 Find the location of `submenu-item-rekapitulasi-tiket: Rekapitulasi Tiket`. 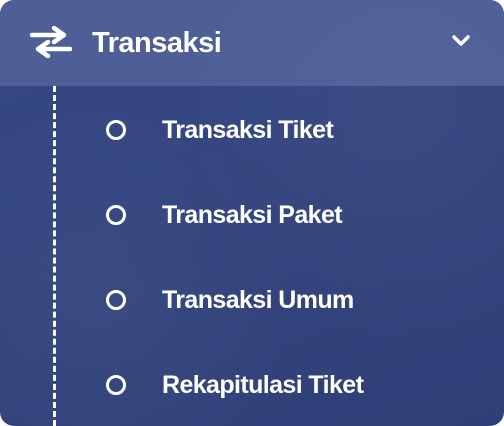

submenu-item-rekapitulasi-tiket: Rekapitulasi Tiket is located at coordinates (290, 385).